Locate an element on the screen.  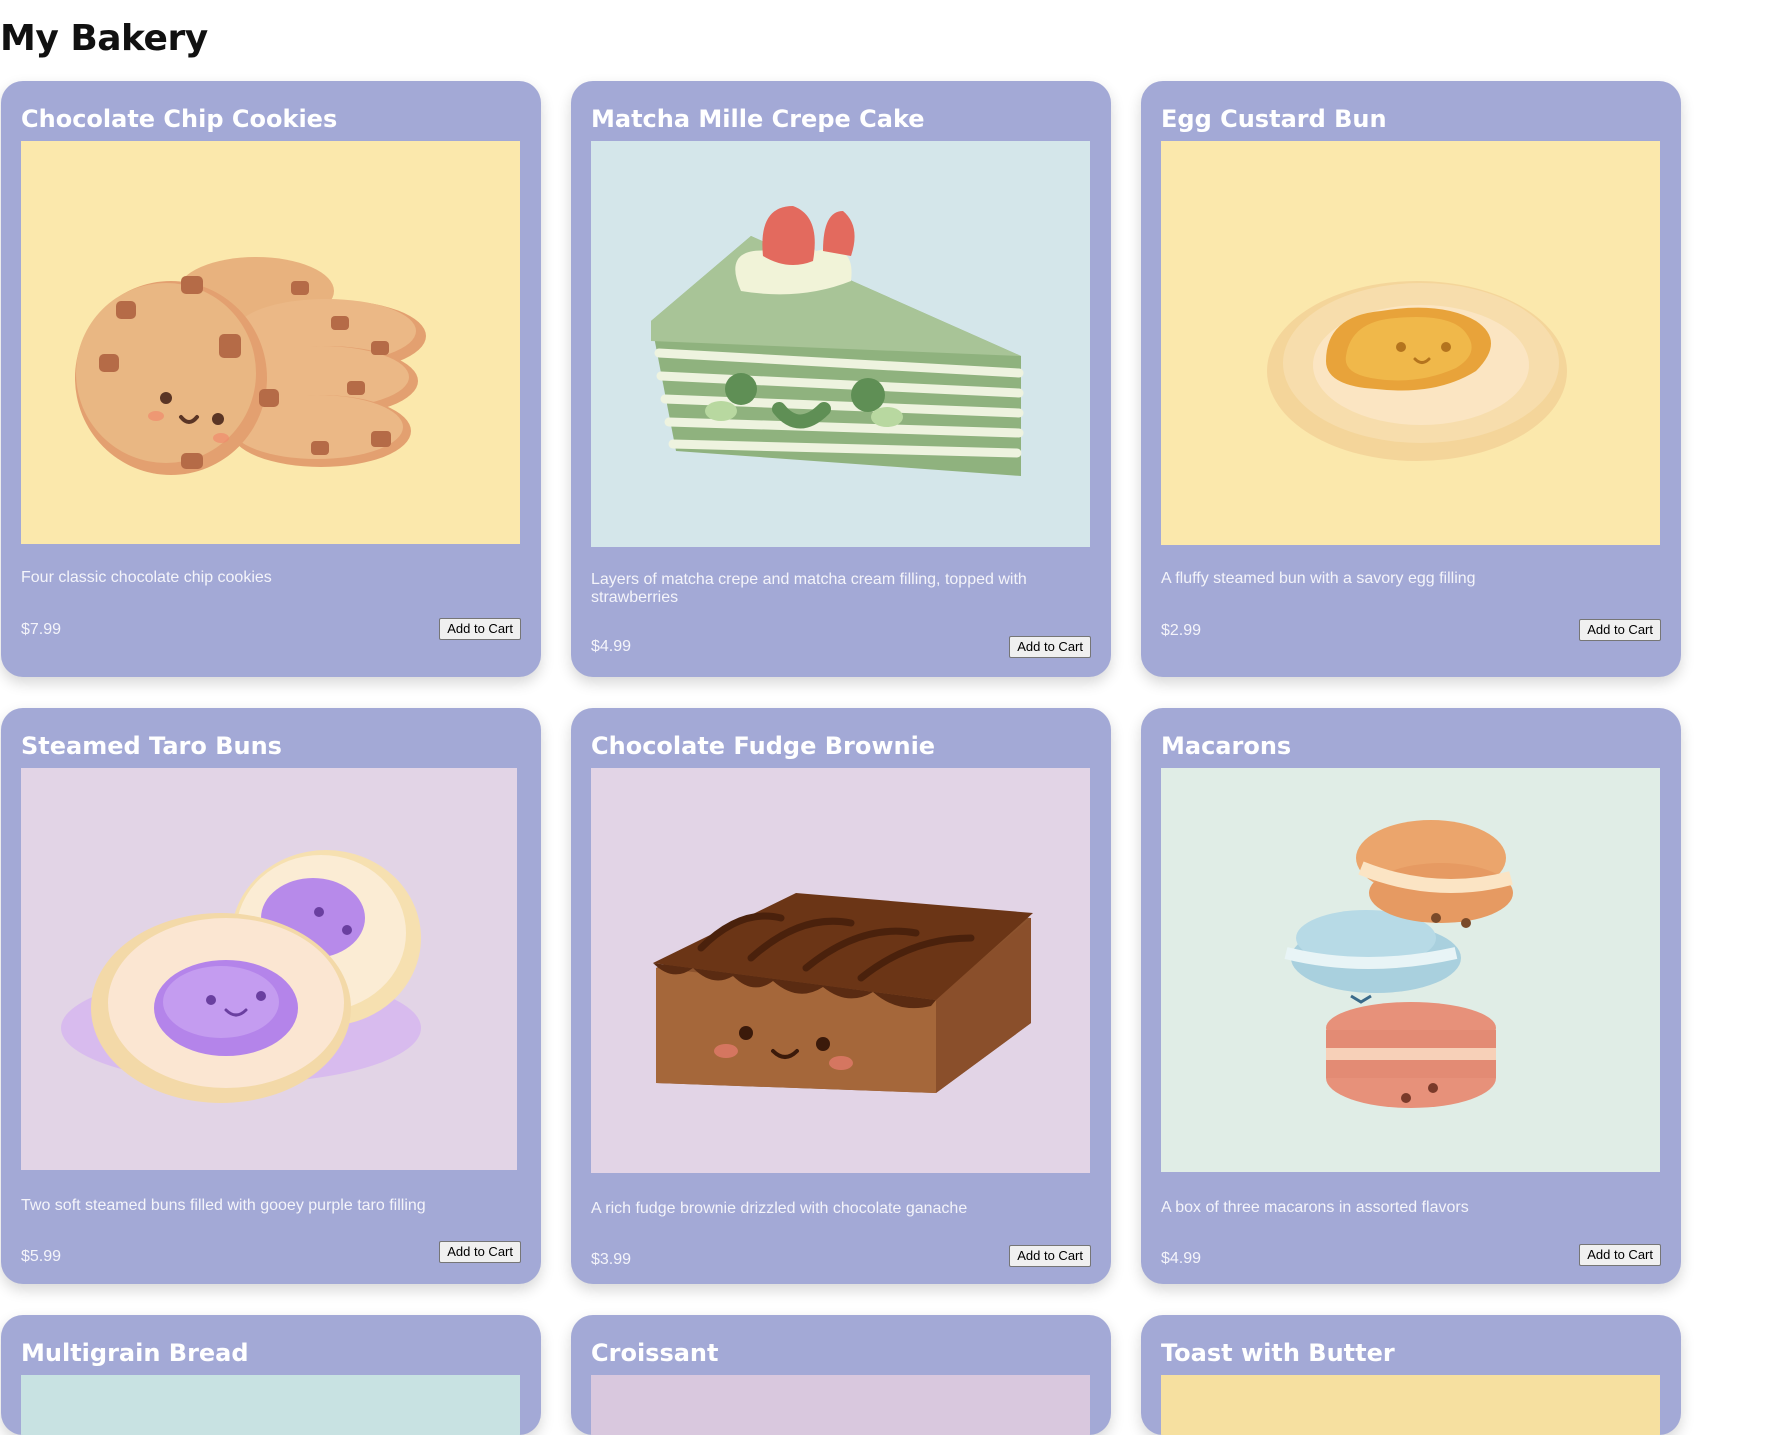
product-card-croissant: Croissant is located at coordinates (841, 1375).